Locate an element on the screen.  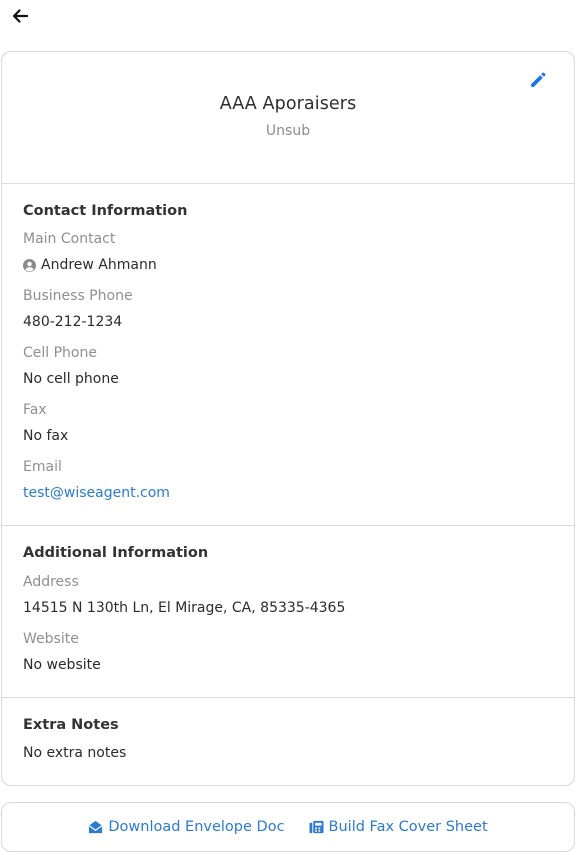
fax-value: No fax is located at coordinates (46, 436).